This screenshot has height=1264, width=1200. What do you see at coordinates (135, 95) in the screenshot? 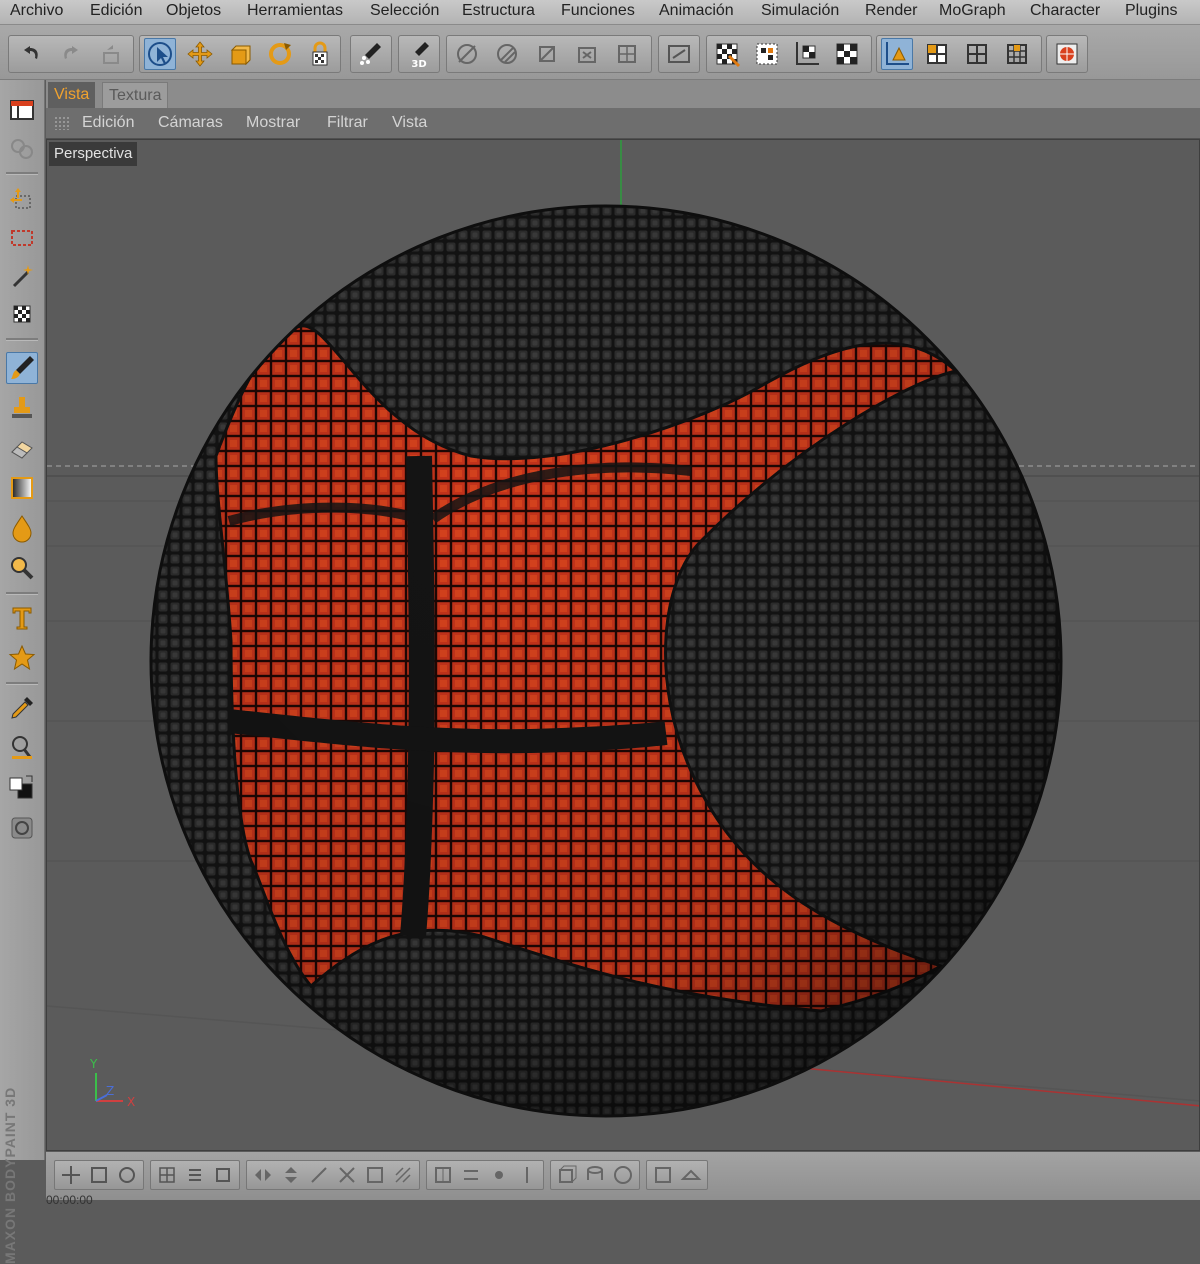
I see `tab-textura: Textura` at bounding box center [135, 95].